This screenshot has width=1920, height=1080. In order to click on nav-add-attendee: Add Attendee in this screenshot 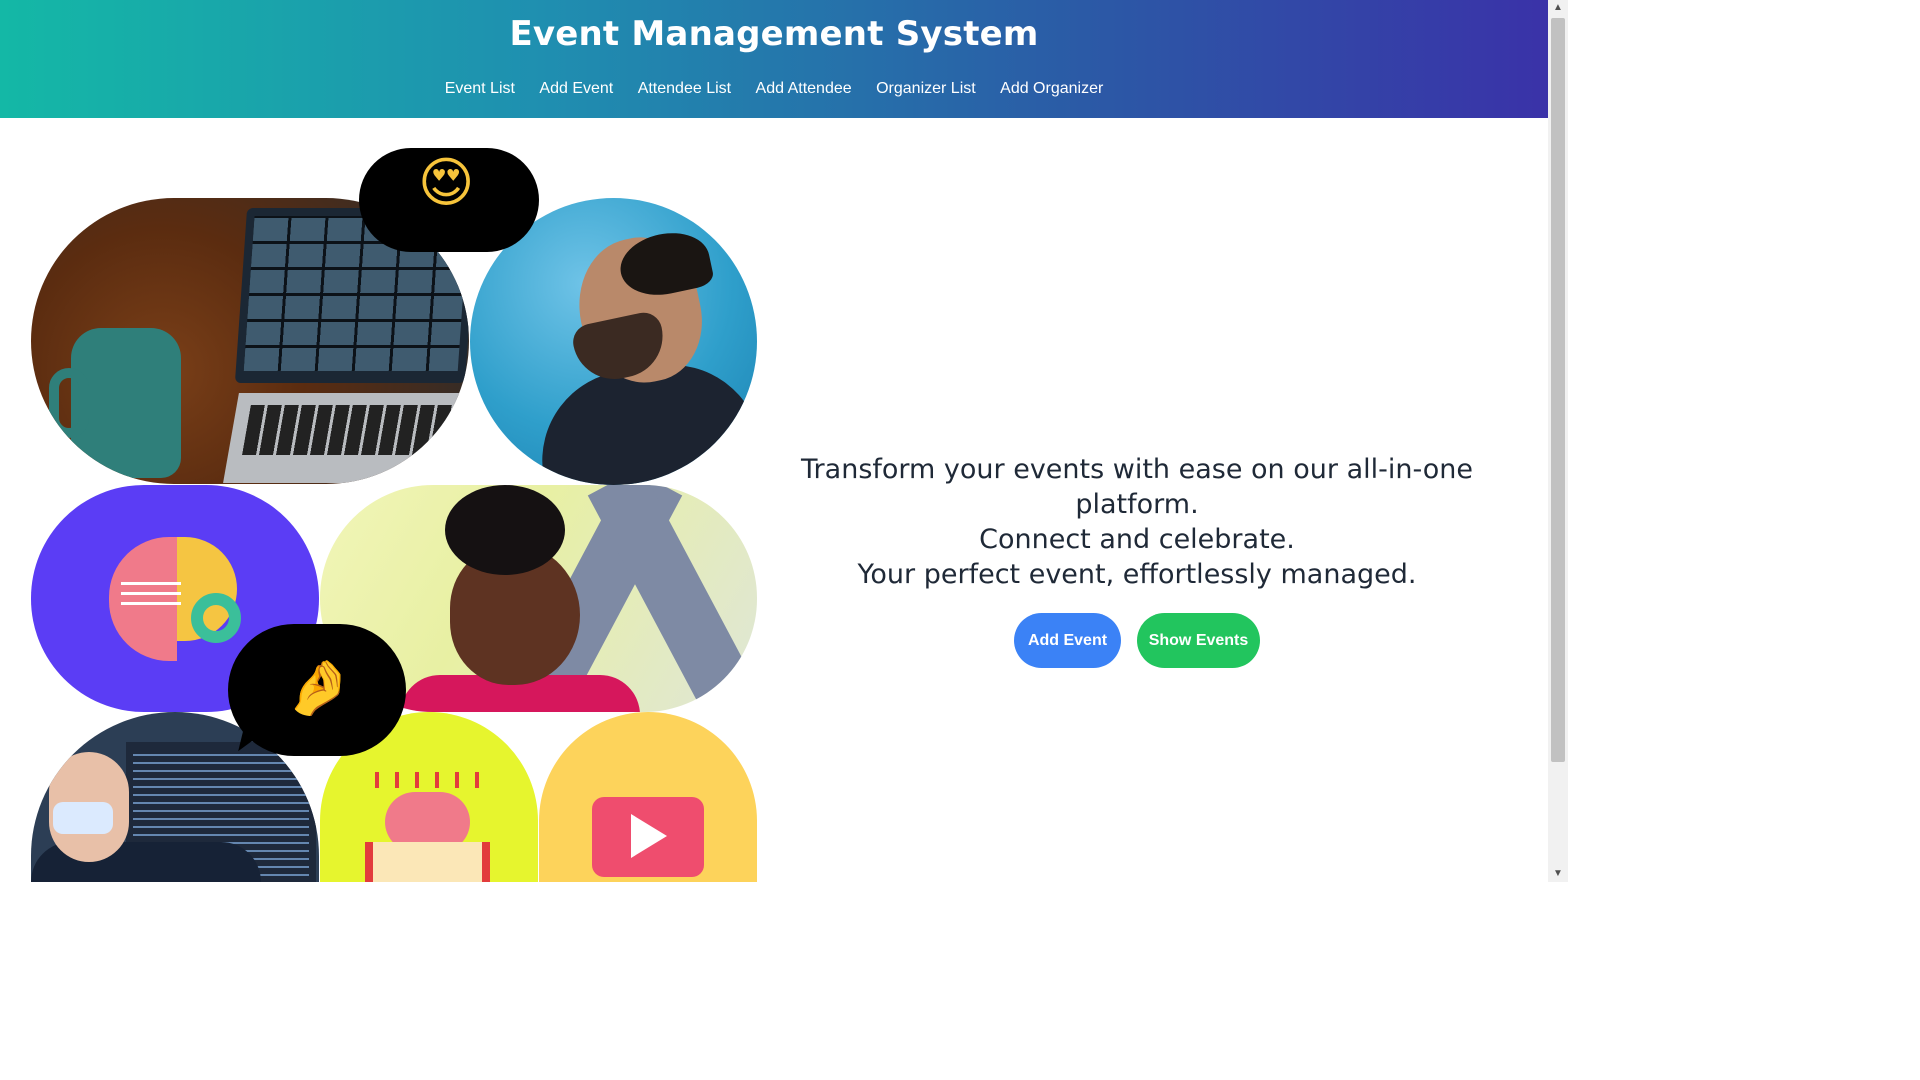, I will do `click(804, 89)`.